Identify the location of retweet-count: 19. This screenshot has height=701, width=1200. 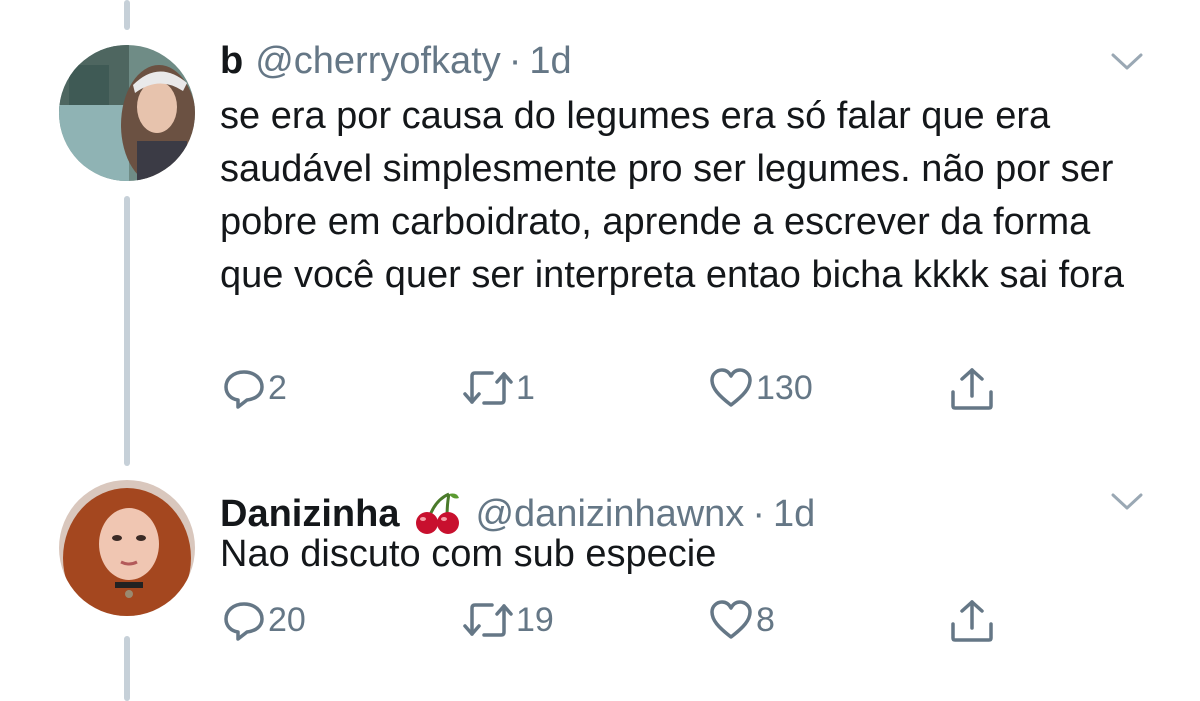
(535, 619).